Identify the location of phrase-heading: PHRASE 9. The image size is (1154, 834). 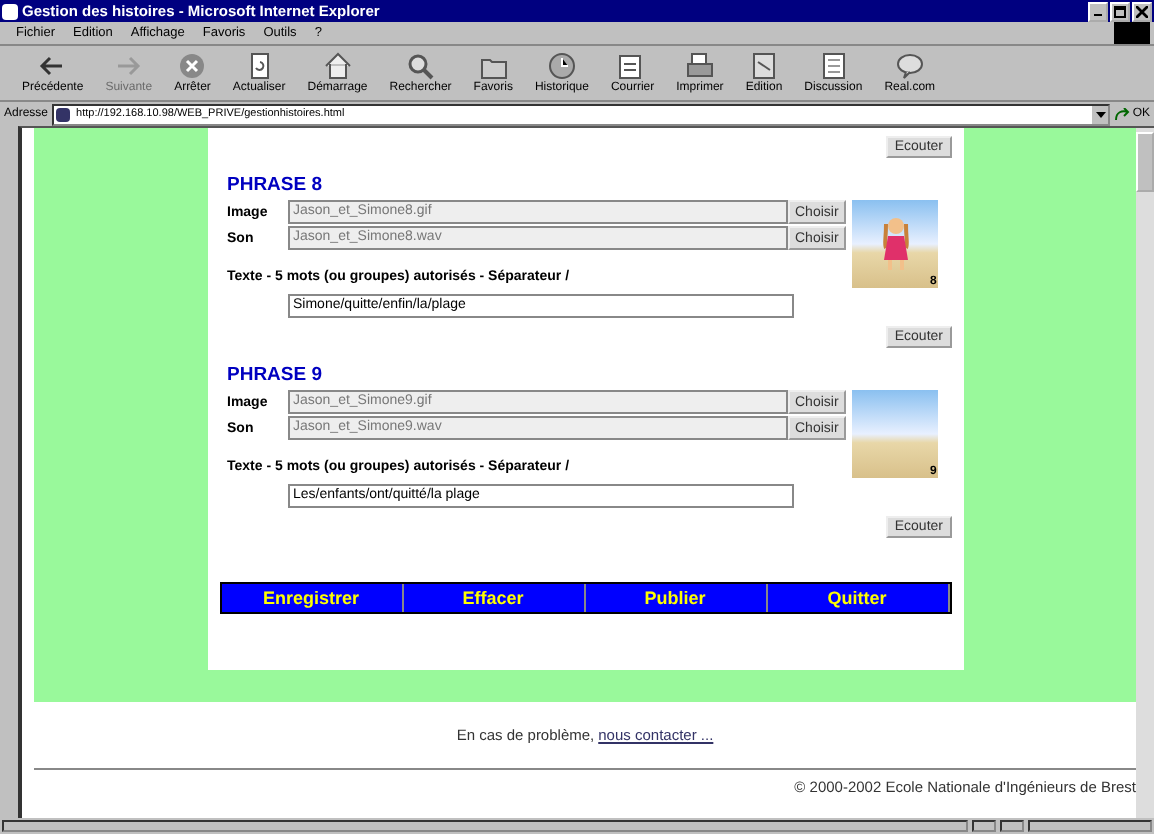
(276, 375).